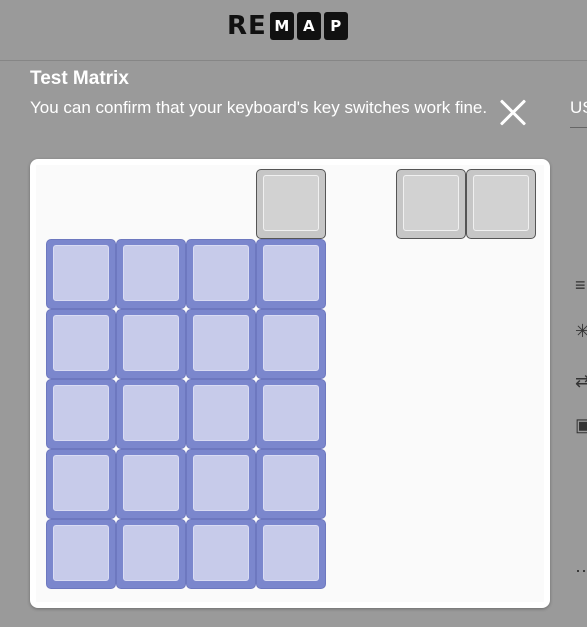 This screenshot has width=587, height=627. I want to click on keyboard-layout-label: US, so click(578, 107).